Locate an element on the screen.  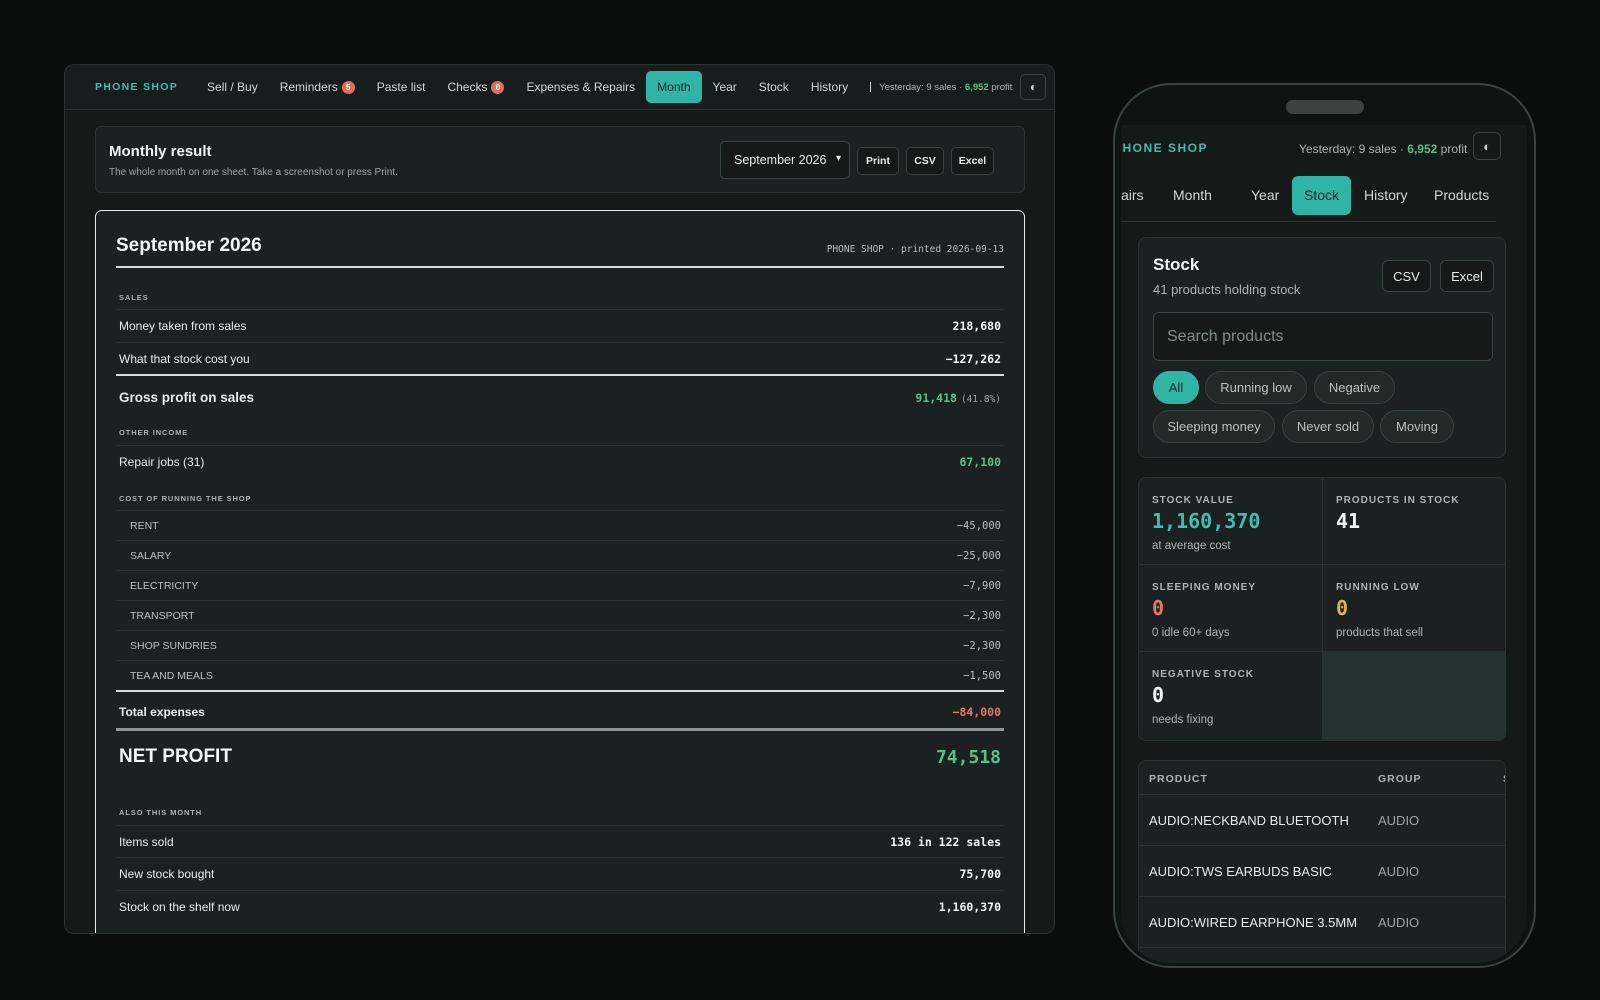
net-rule is located at coordinates (560, 729).